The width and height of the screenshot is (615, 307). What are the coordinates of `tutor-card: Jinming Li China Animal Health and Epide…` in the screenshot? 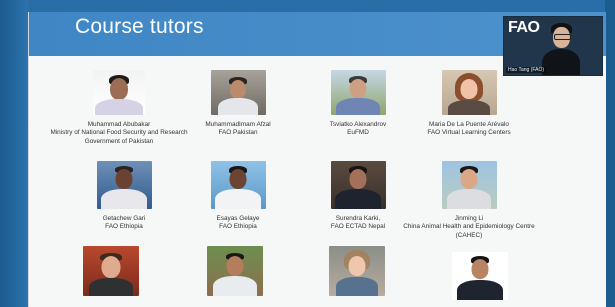 It's located at (469, 200).